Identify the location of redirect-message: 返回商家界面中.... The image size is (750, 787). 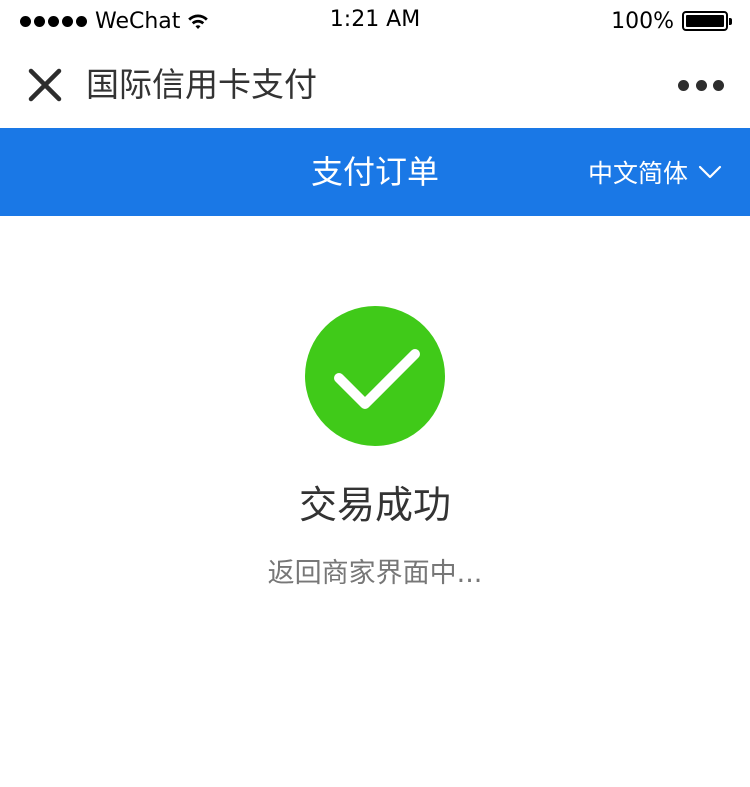
(375, 573).